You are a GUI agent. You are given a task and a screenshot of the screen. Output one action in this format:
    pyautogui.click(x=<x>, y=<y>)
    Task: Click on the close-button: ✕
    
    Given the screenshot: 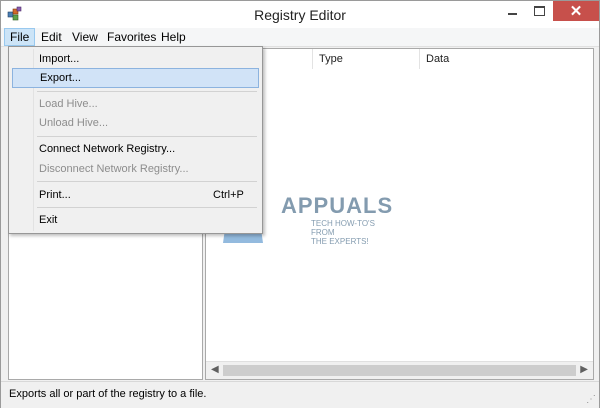 What is the action you would take?
    pyautogui.click(x=576, y=11)
    